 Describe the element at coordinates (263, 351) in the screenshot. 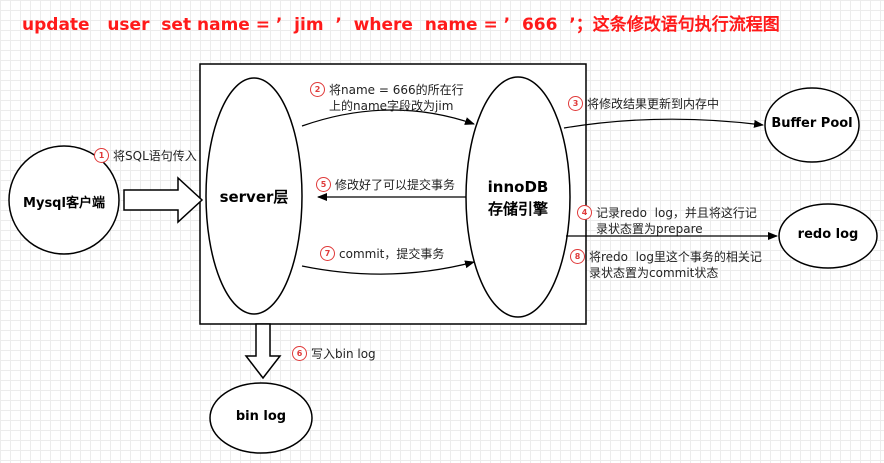

I see `server-to-binlog-arrow` at that location.